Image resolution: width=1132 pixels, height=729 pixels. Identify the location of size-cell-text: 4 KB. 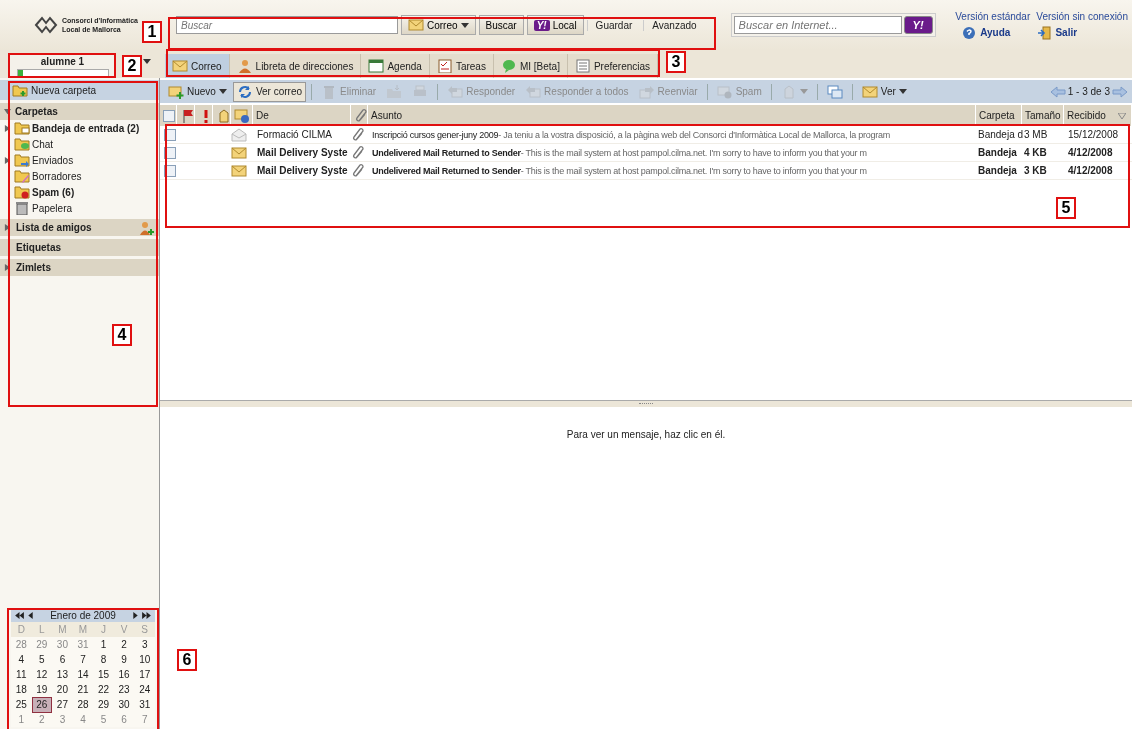
(1035, 153).